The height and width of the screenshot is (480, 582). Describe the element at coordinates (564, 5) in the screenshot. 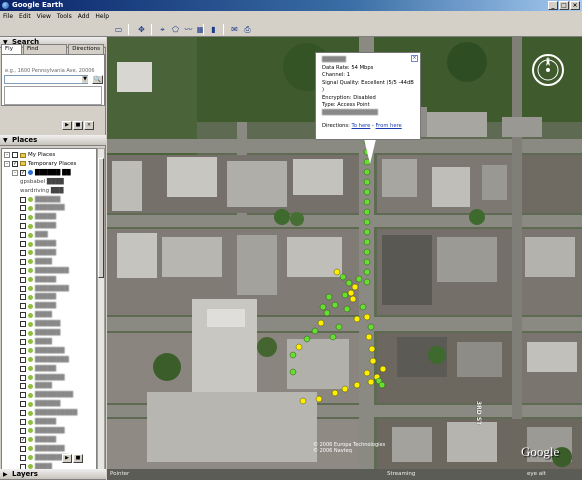

I see `maximize-button: □` at that location.